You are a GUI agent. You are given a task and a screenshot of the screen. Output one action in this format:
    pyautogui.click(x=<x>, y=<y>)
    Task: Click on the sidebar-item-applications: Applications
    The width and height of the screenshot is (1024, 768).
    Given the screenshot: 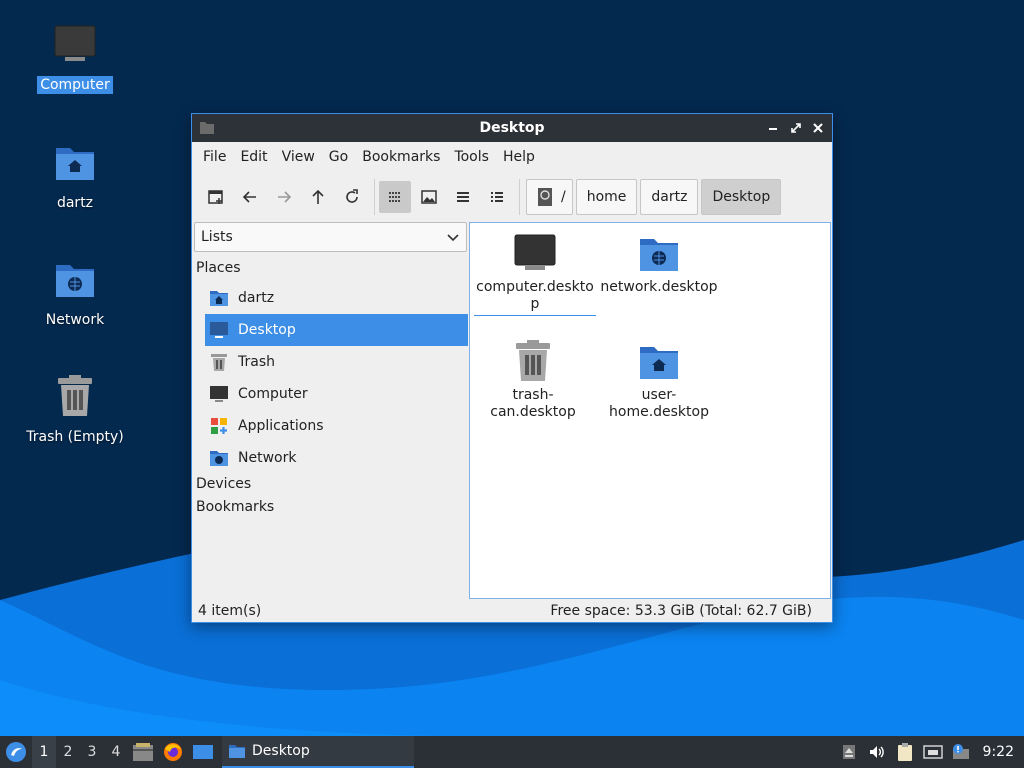 What is the action you would take?
    pyautogui.click(x=336, y=426)
    